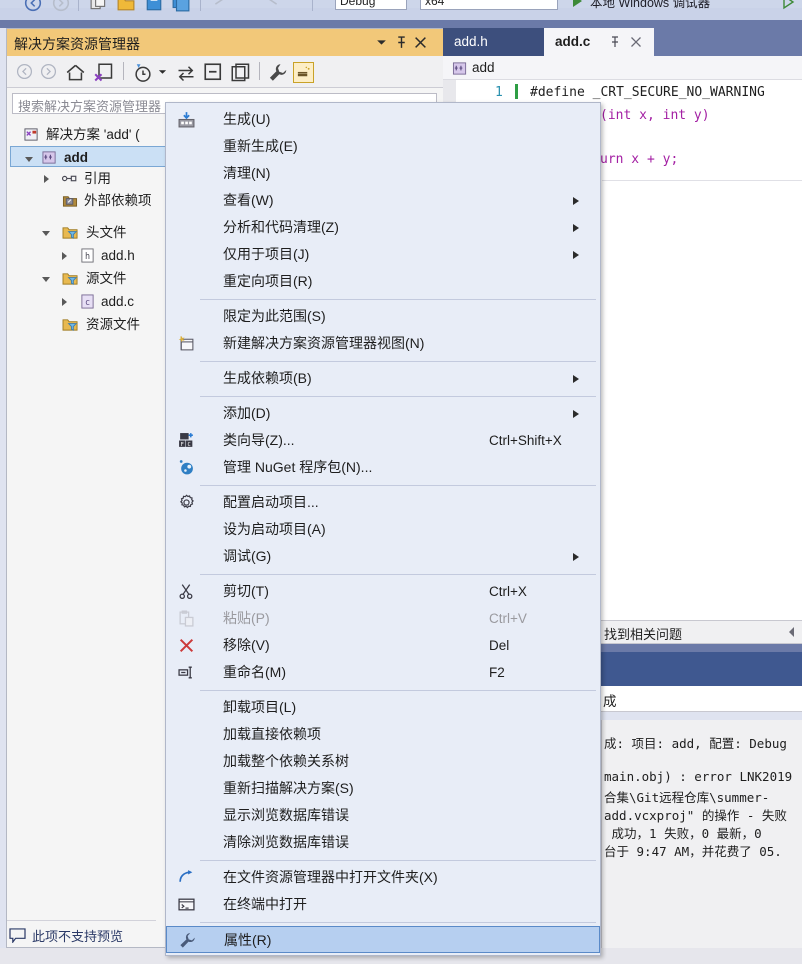 The image size is (802, 964). What do you see at coordinates (383, 173) in the screenshot?
I see `menu-item-2: 清理(N)` at bounding box center [383, 173].